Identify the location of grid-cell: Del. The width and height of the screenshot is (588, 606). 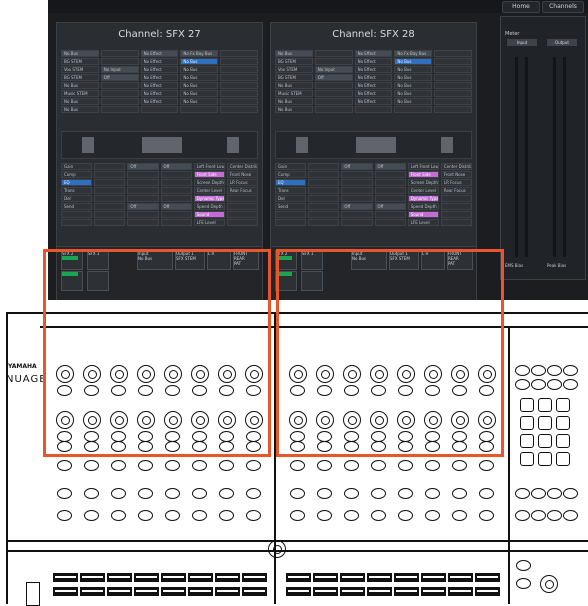
(77, 198).